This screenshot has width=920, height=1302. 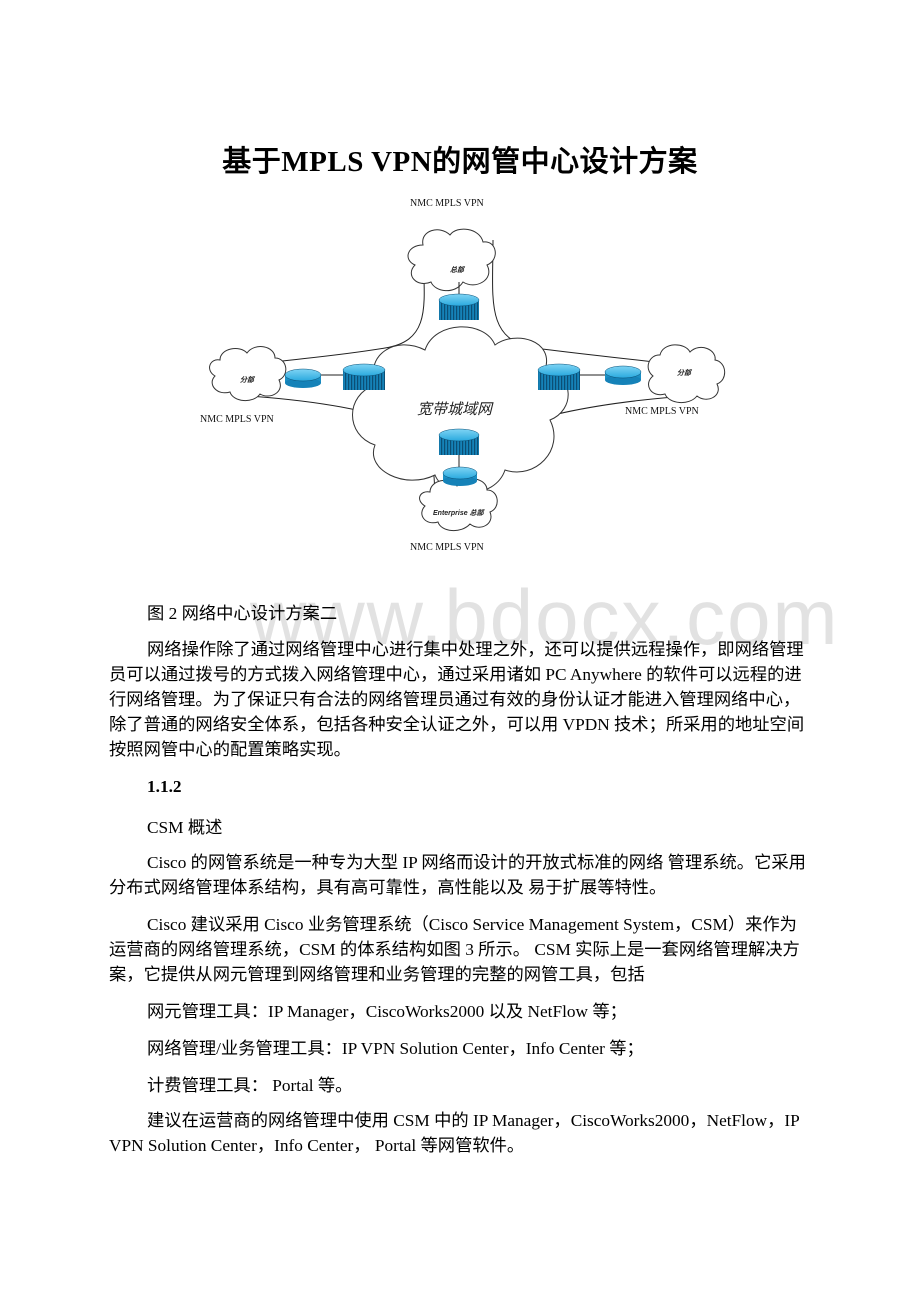 What do you see at coordinates (457, 270) in the screenshot?
I see `cloud-top-text: 总部` at bounding box center [457, 270].